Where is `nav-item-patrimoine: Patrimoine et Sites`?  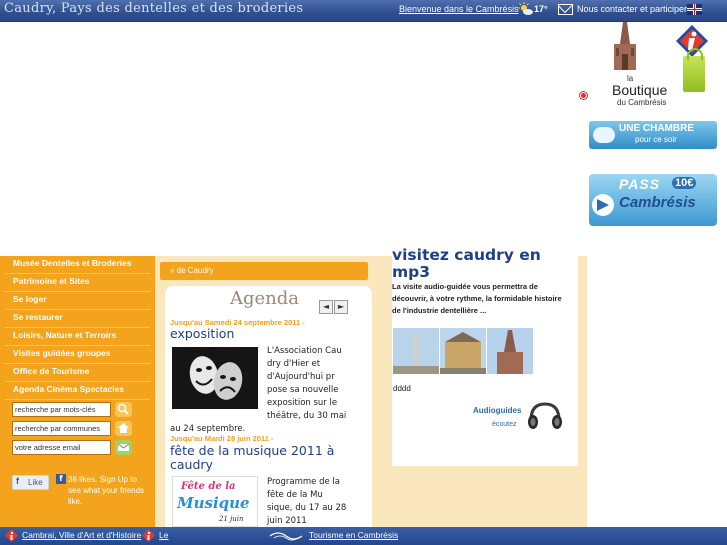
nav-item-patrimoine: Patrimoine et Sites is located at coordinates (77, 283).